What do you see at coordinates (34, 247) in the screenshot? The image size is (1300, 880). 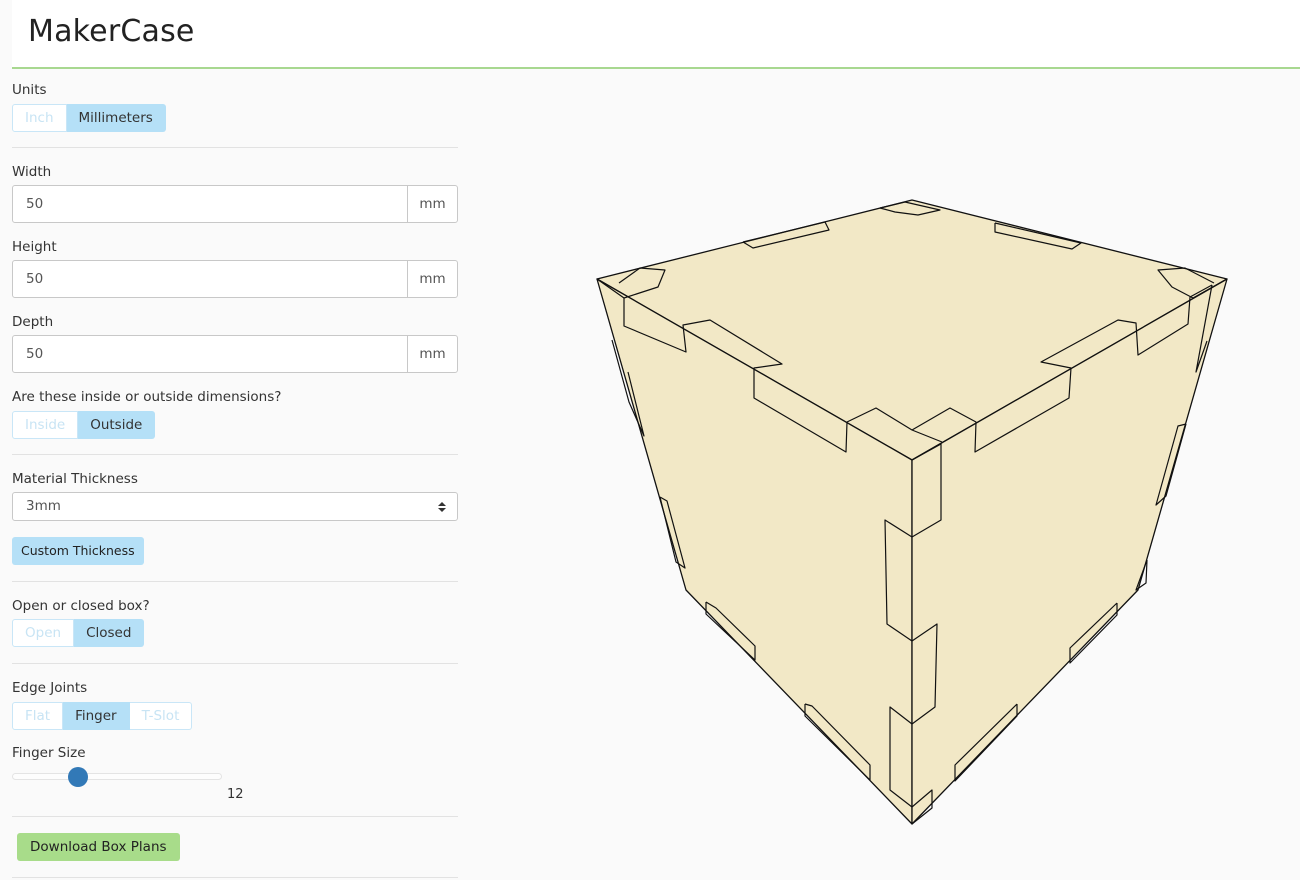 I see `height-label: Height` at bounding box center [34, 247].